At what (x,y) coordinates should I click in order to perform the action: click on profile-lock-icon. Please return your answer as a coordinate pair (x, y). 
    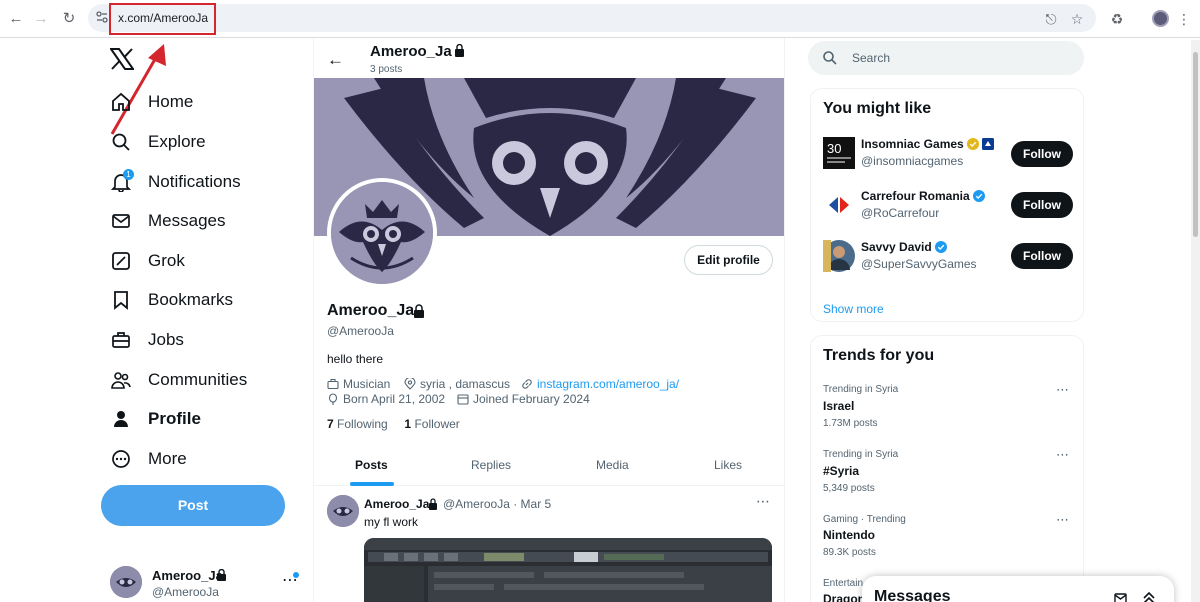
    Looking at the image, I should click on (419, 311).